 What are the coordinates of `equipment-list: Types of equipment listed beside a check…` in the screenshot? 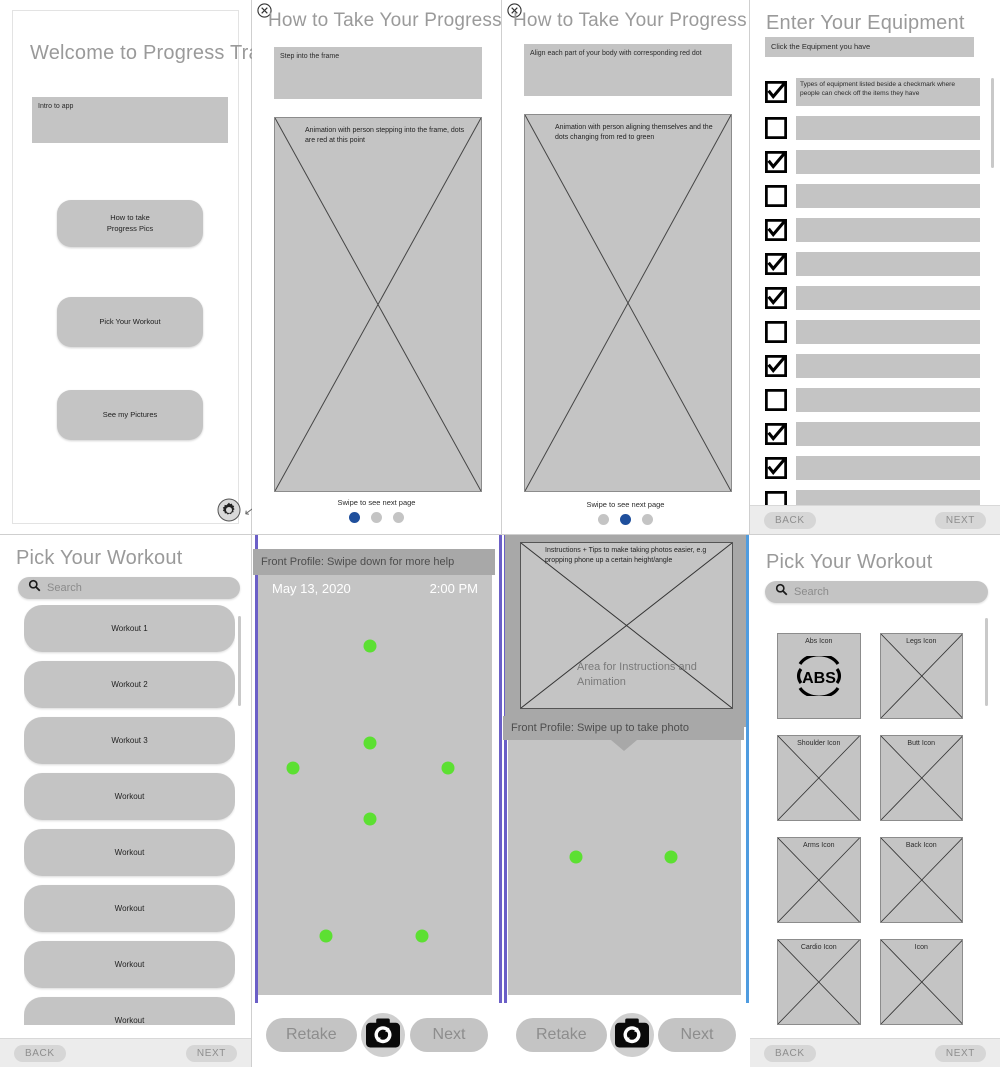 It's located at (872, 301).